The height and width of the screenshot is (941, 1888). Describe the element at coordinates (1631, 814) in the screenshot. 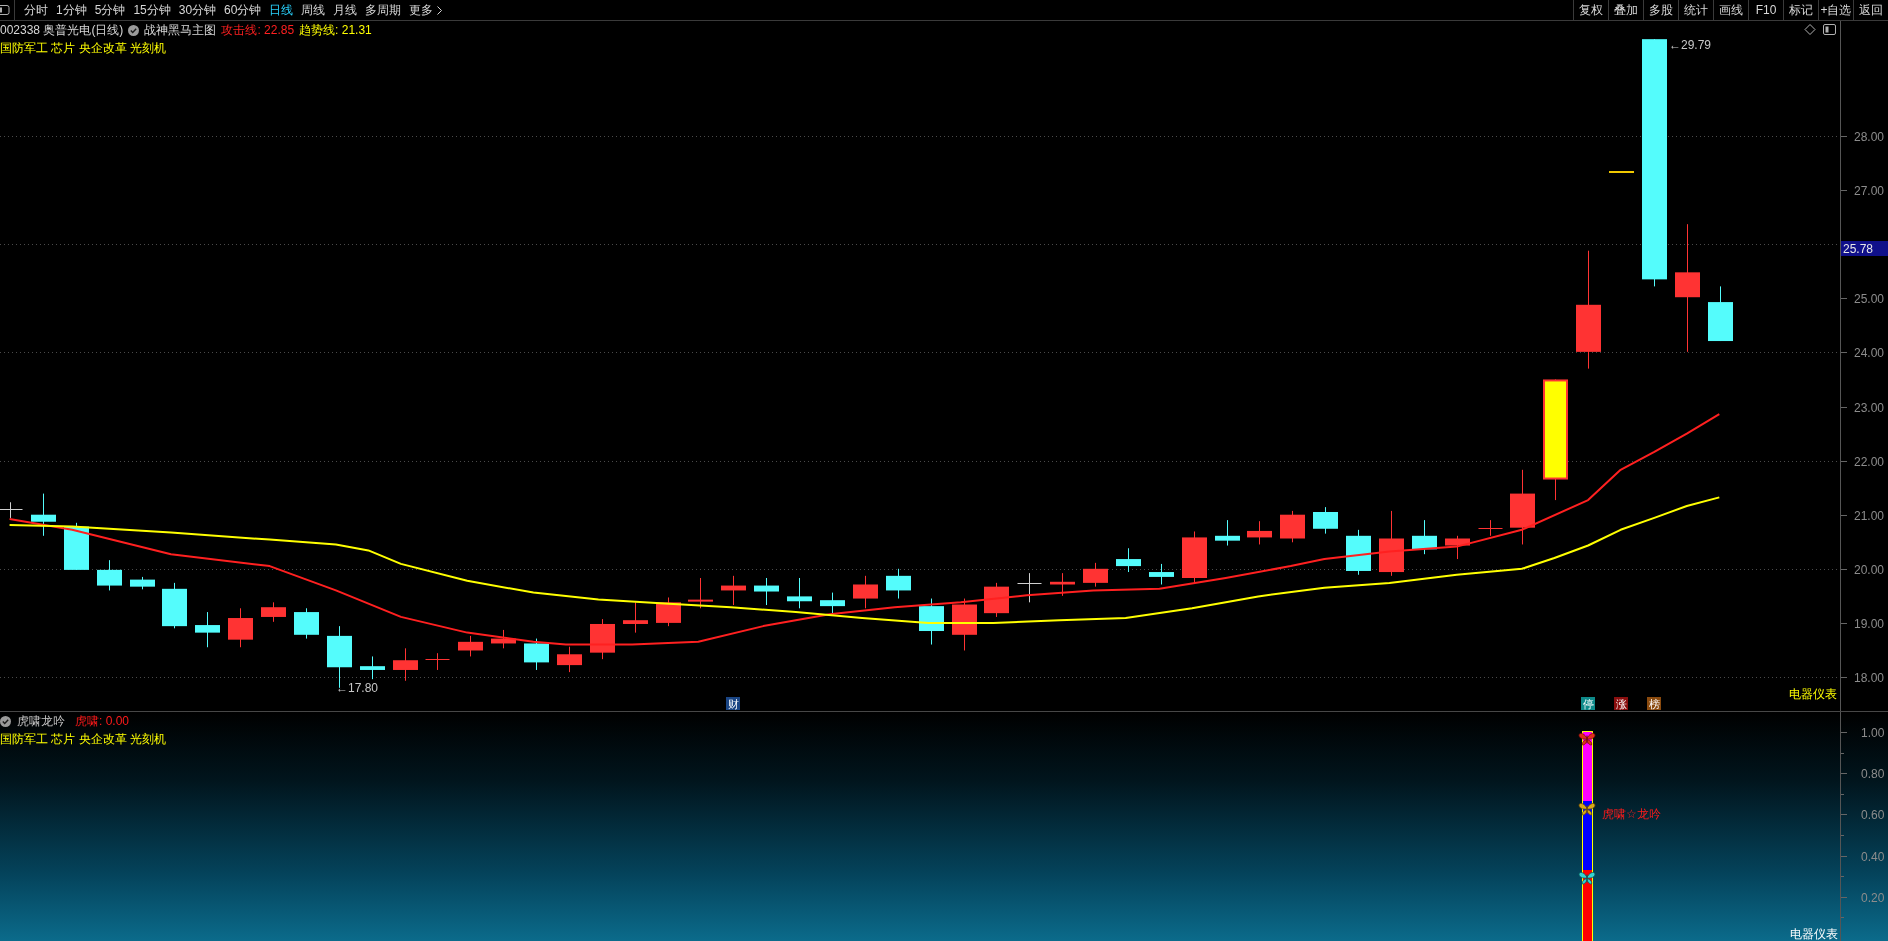

I see `signal-label: 虎啸☆龙吟` at that location.